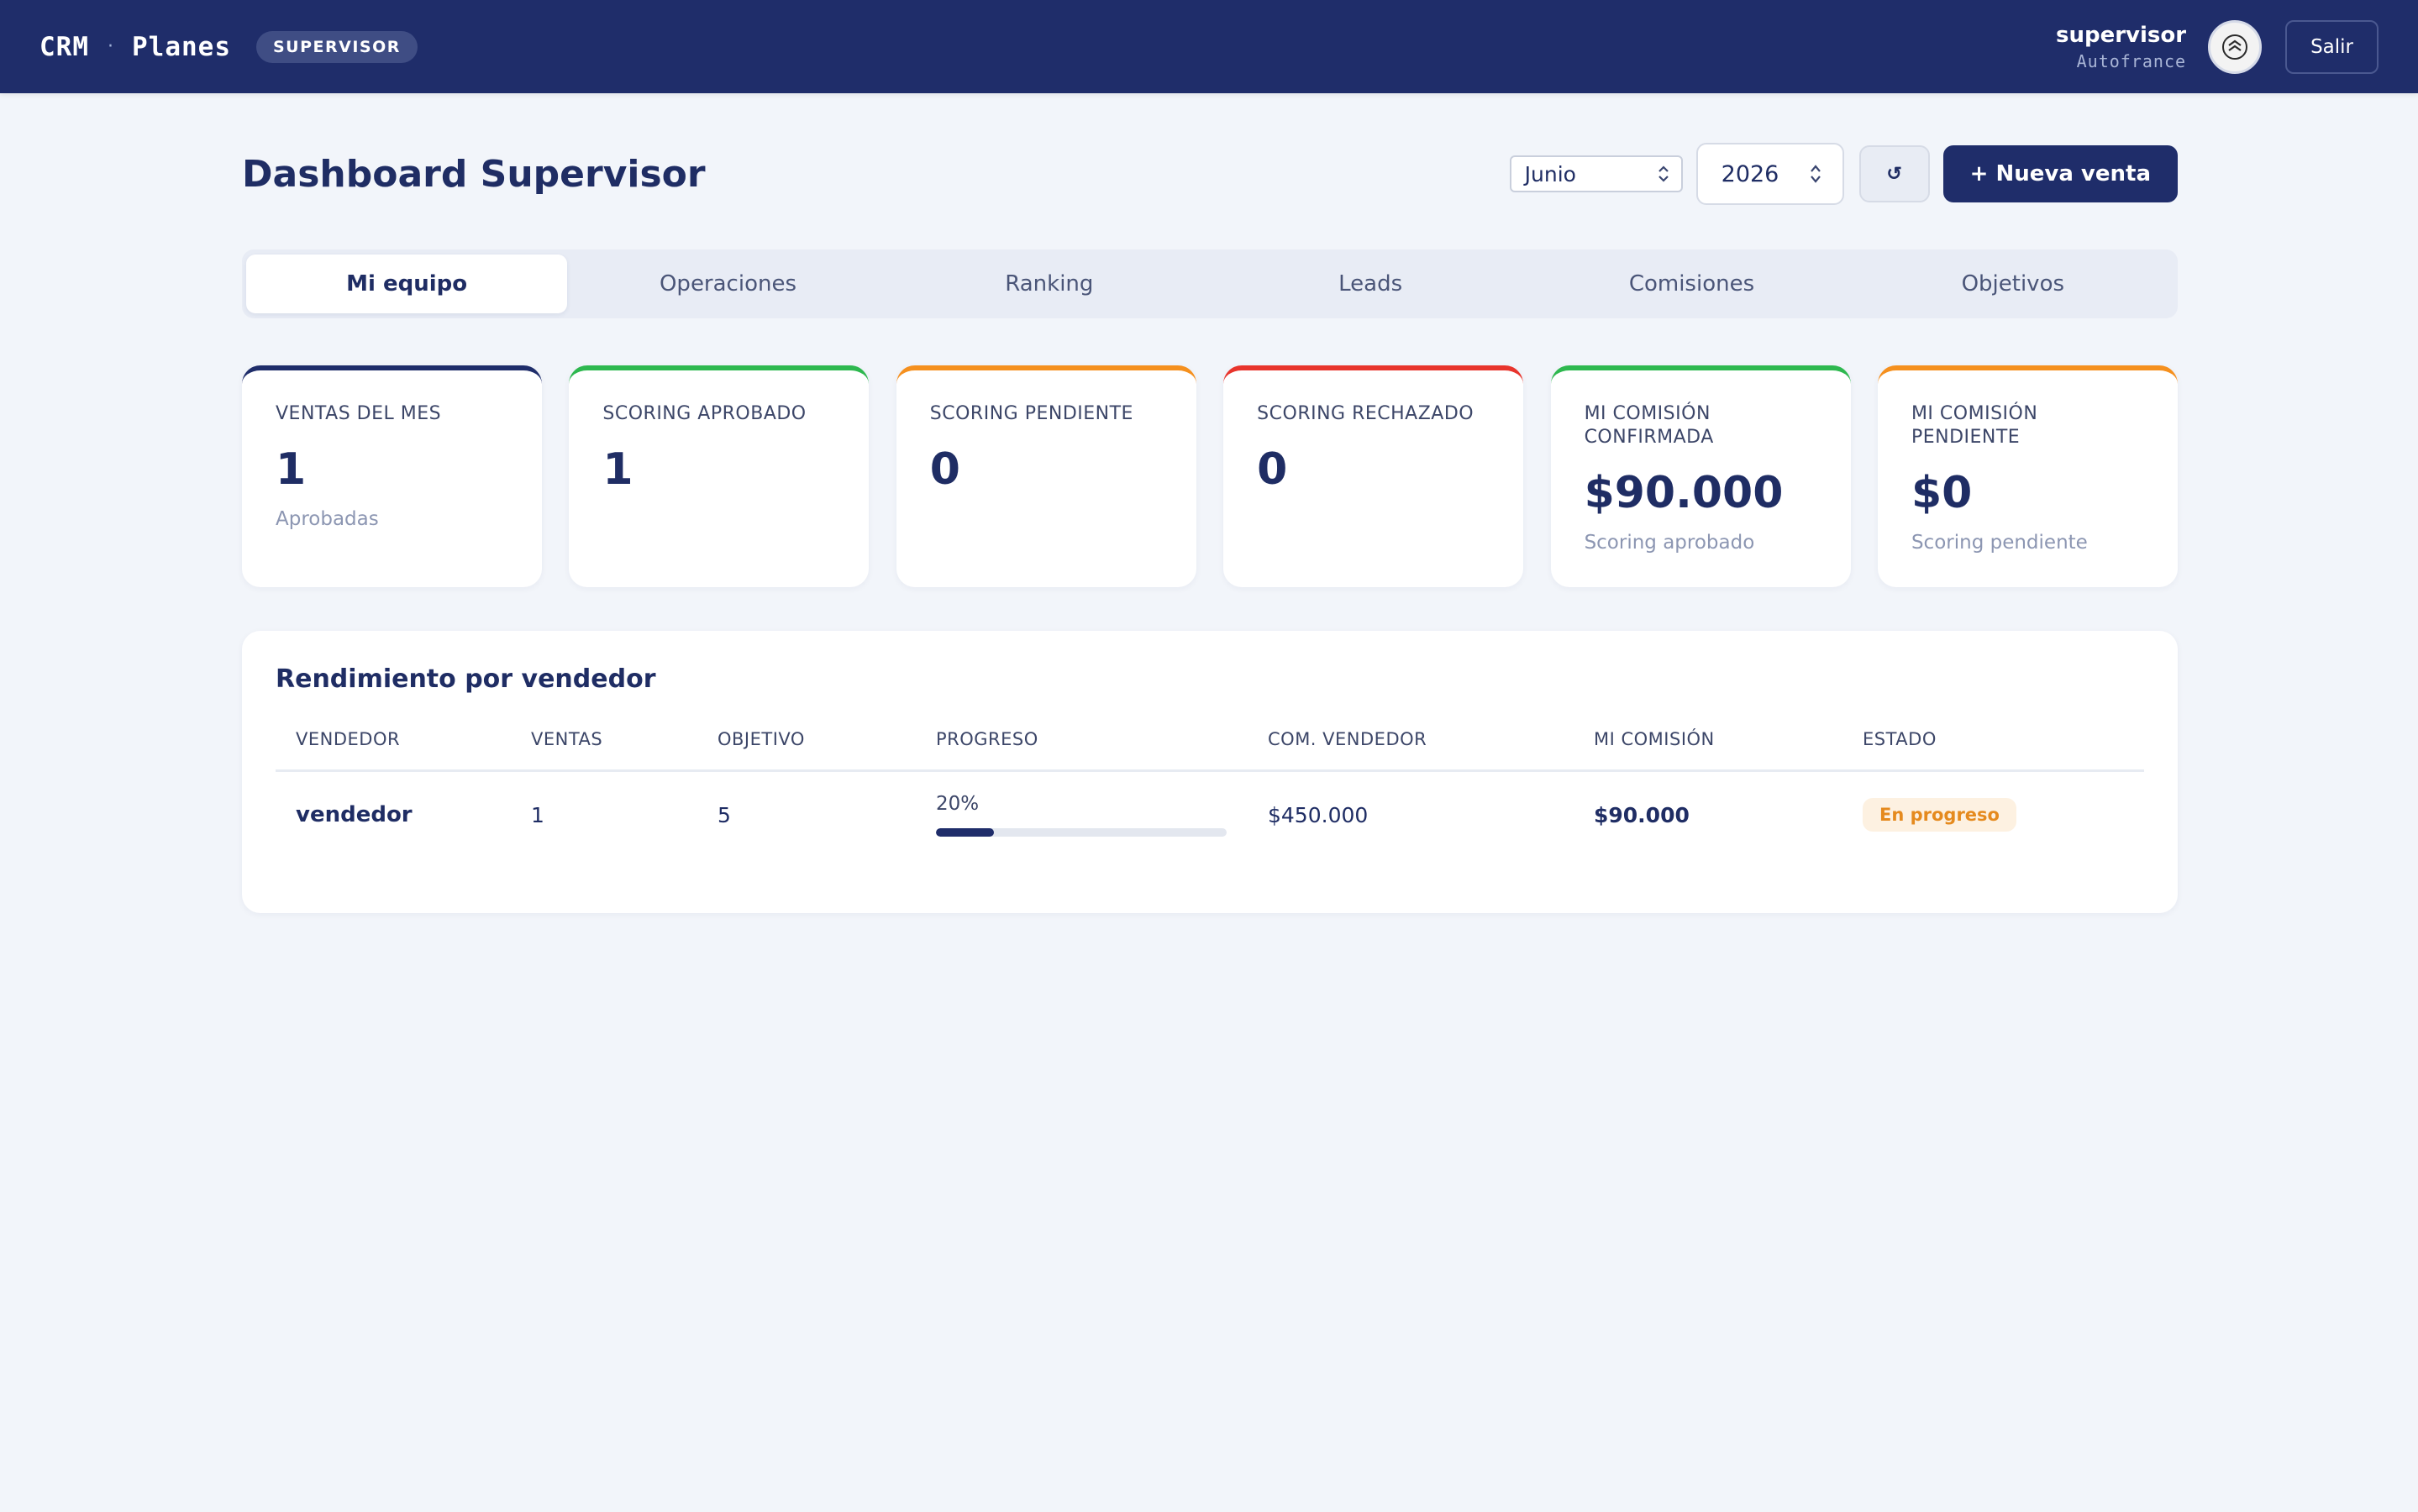  I want to click on stat-card-scoring-aprobado: SCORING APROBADO 1, so click(719, 476).